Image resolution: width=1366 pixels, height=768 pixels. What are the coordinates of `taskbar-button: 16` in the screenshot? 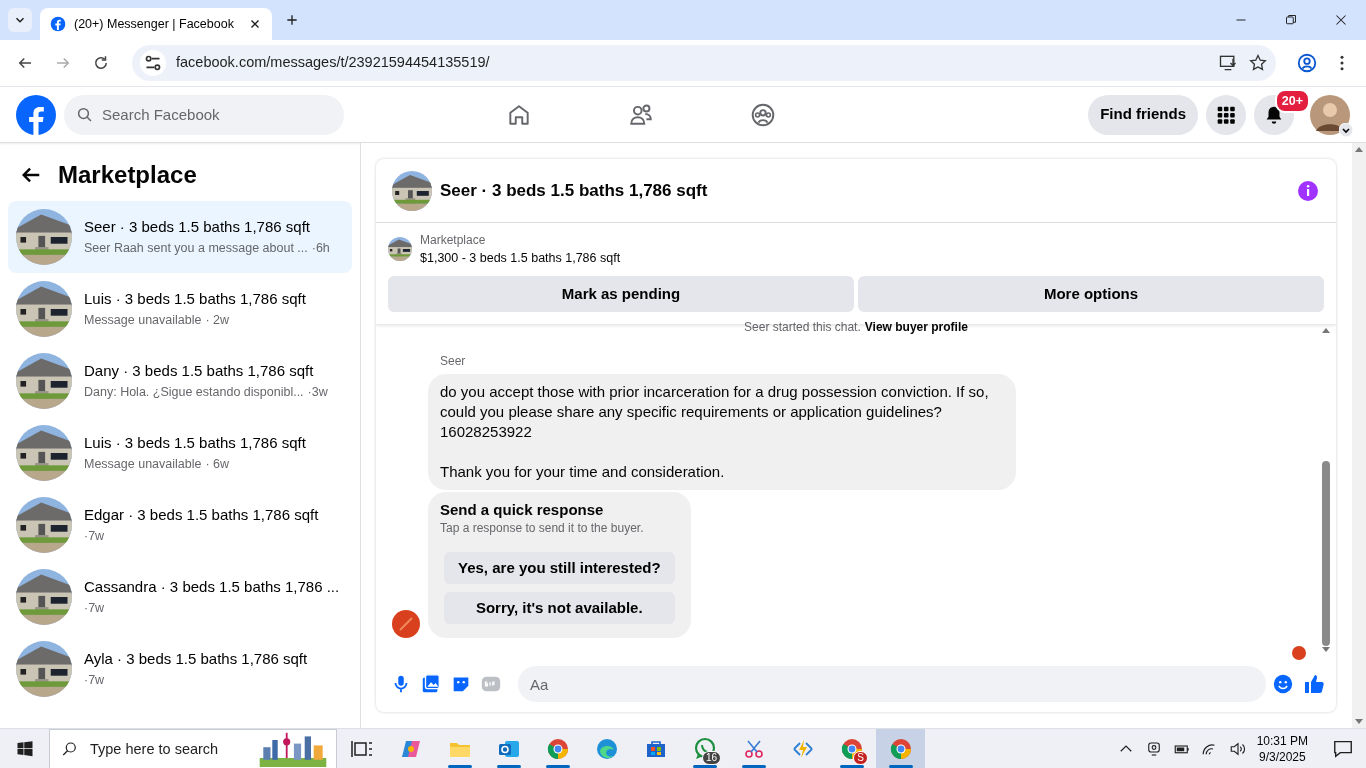 It's located at (704, 748).